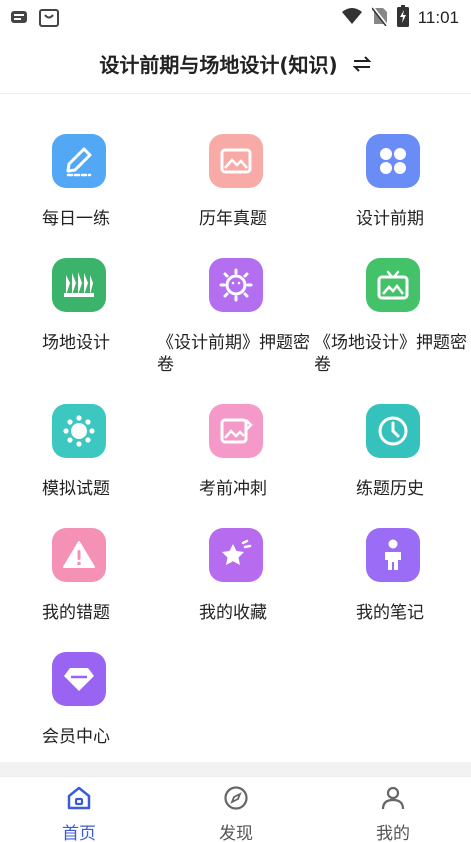  Describe the element at coordinates (236, 800) in the screenshot. I see `compass-icon` at that location.